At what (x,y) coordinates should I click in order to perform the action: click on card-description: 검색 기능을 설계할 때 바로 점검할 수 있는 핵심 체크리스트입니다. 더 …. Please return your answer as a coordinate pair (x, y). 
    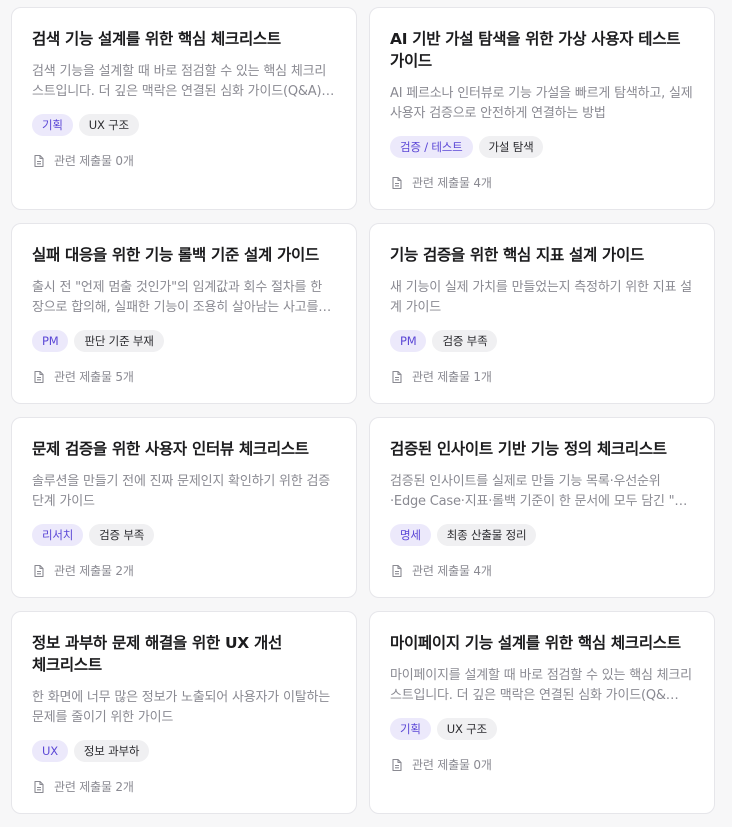
    Looking at the image, I should click on (183, 81).